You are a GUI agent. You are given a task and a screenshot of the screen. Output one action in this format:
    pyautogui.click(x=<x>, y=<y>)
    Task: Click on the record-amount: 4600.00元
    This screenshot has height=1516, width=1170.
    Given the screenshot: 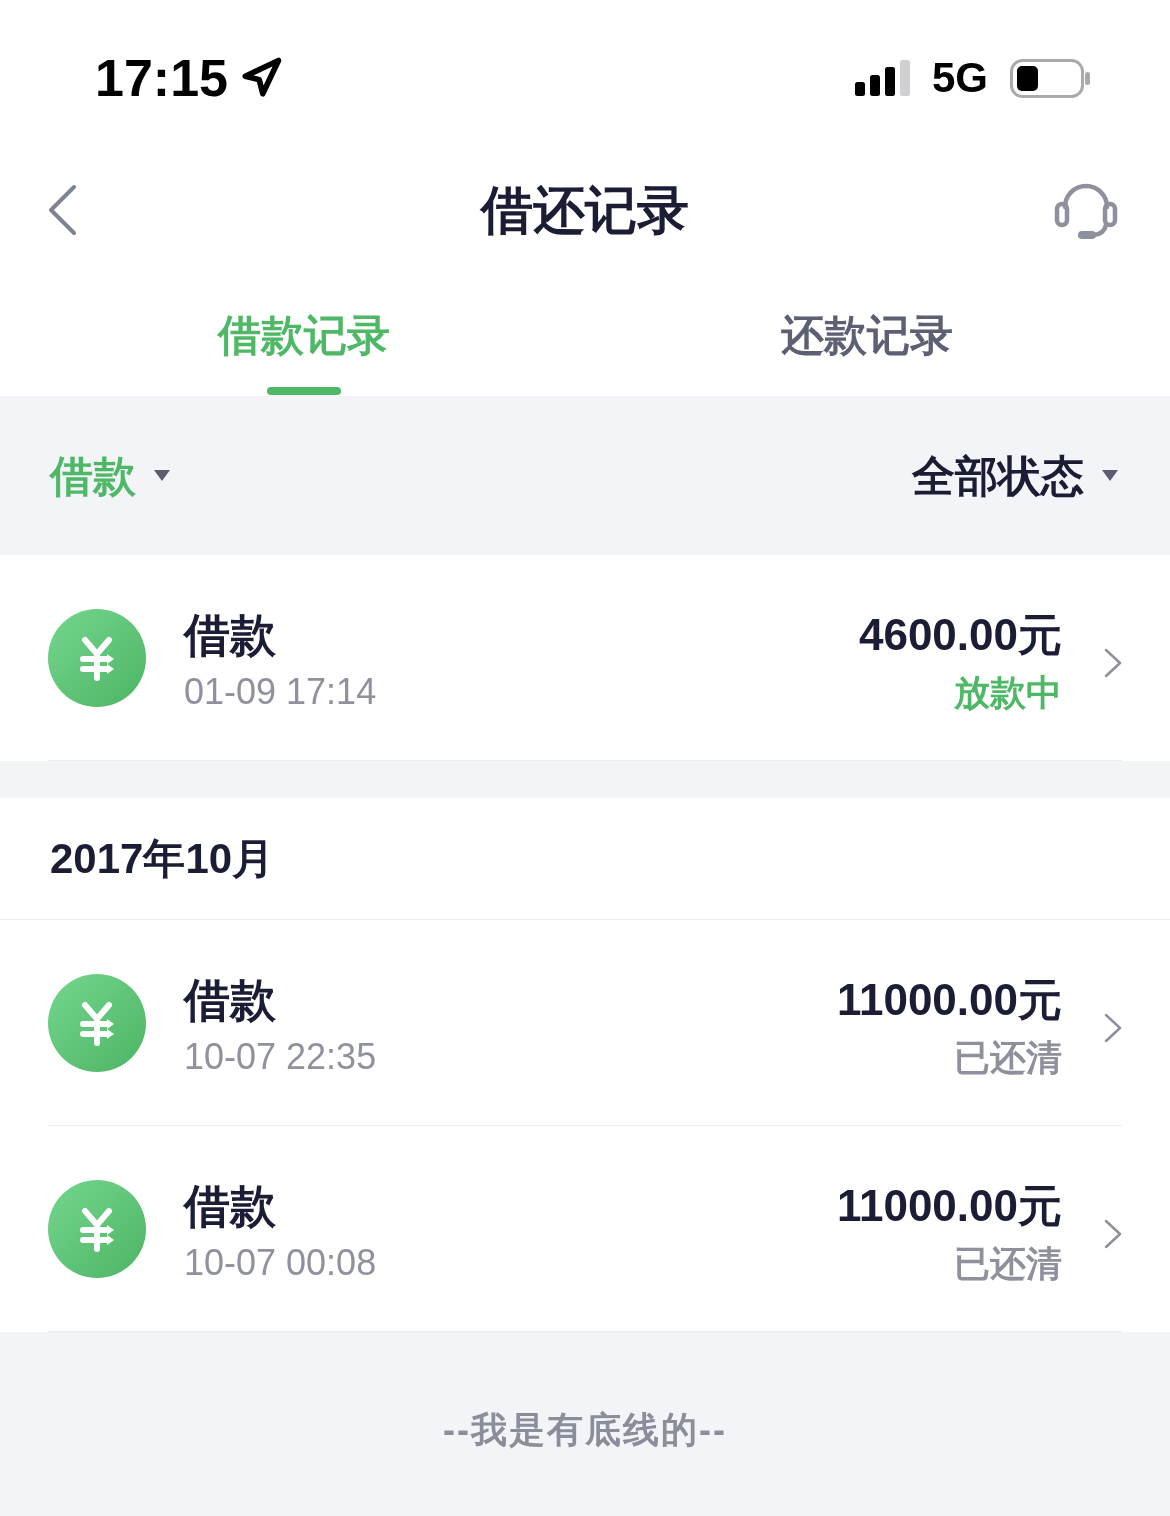 What is the action you would take?
    pyautogui.click(x=960, y=634)
    